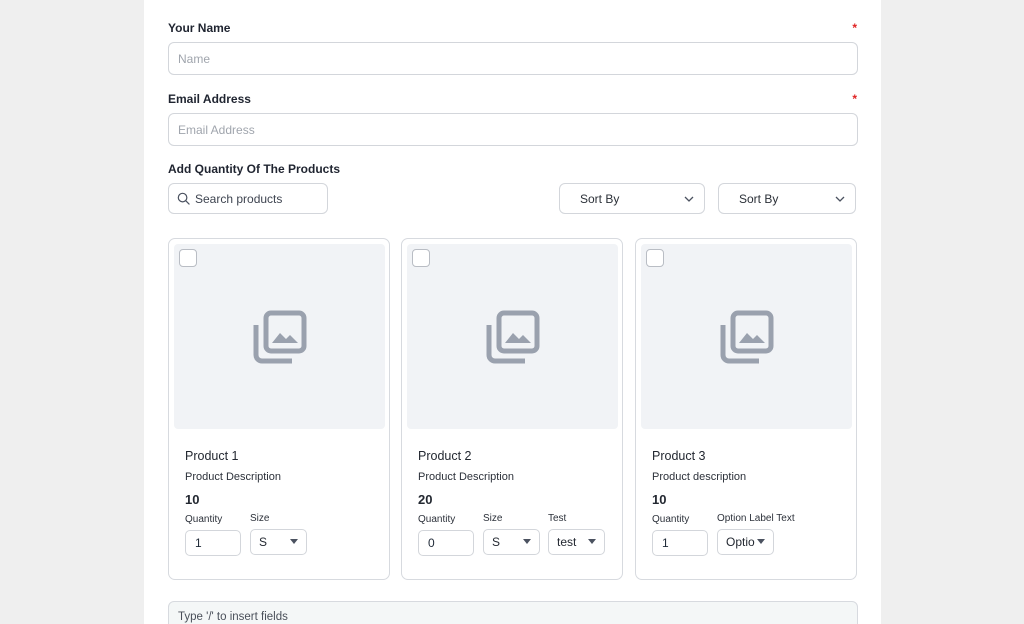 Image resolution: width=1024 pixels, height=624 pixels. What do you see at coordinates (255, 198) in the screenshot?
I see `product-search-input` at bounding box center [255, 198].